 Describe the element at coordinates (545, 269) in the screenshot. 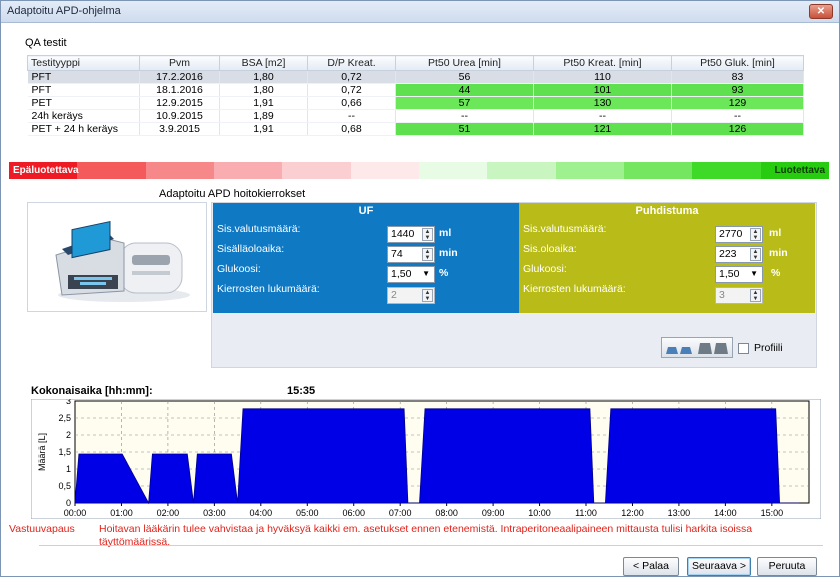

I see `cleaning-glucose-label: Glukoosi:` at that location.